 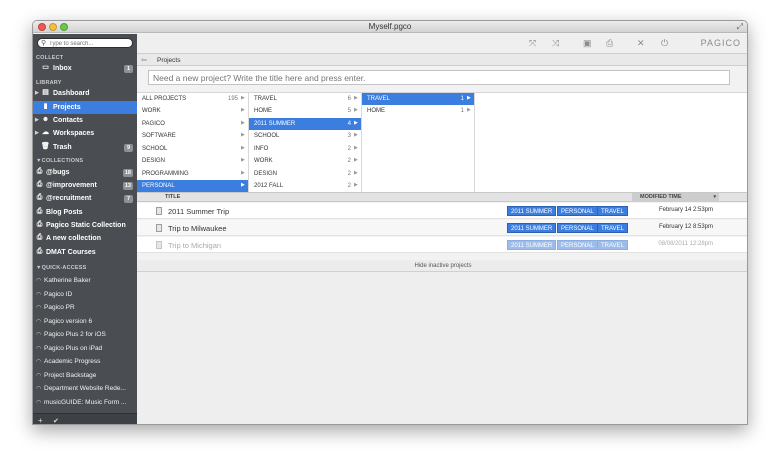 I want to click on category-row-selected: 2011 SUMMER 4 ▶, so click(x=305, y=124).